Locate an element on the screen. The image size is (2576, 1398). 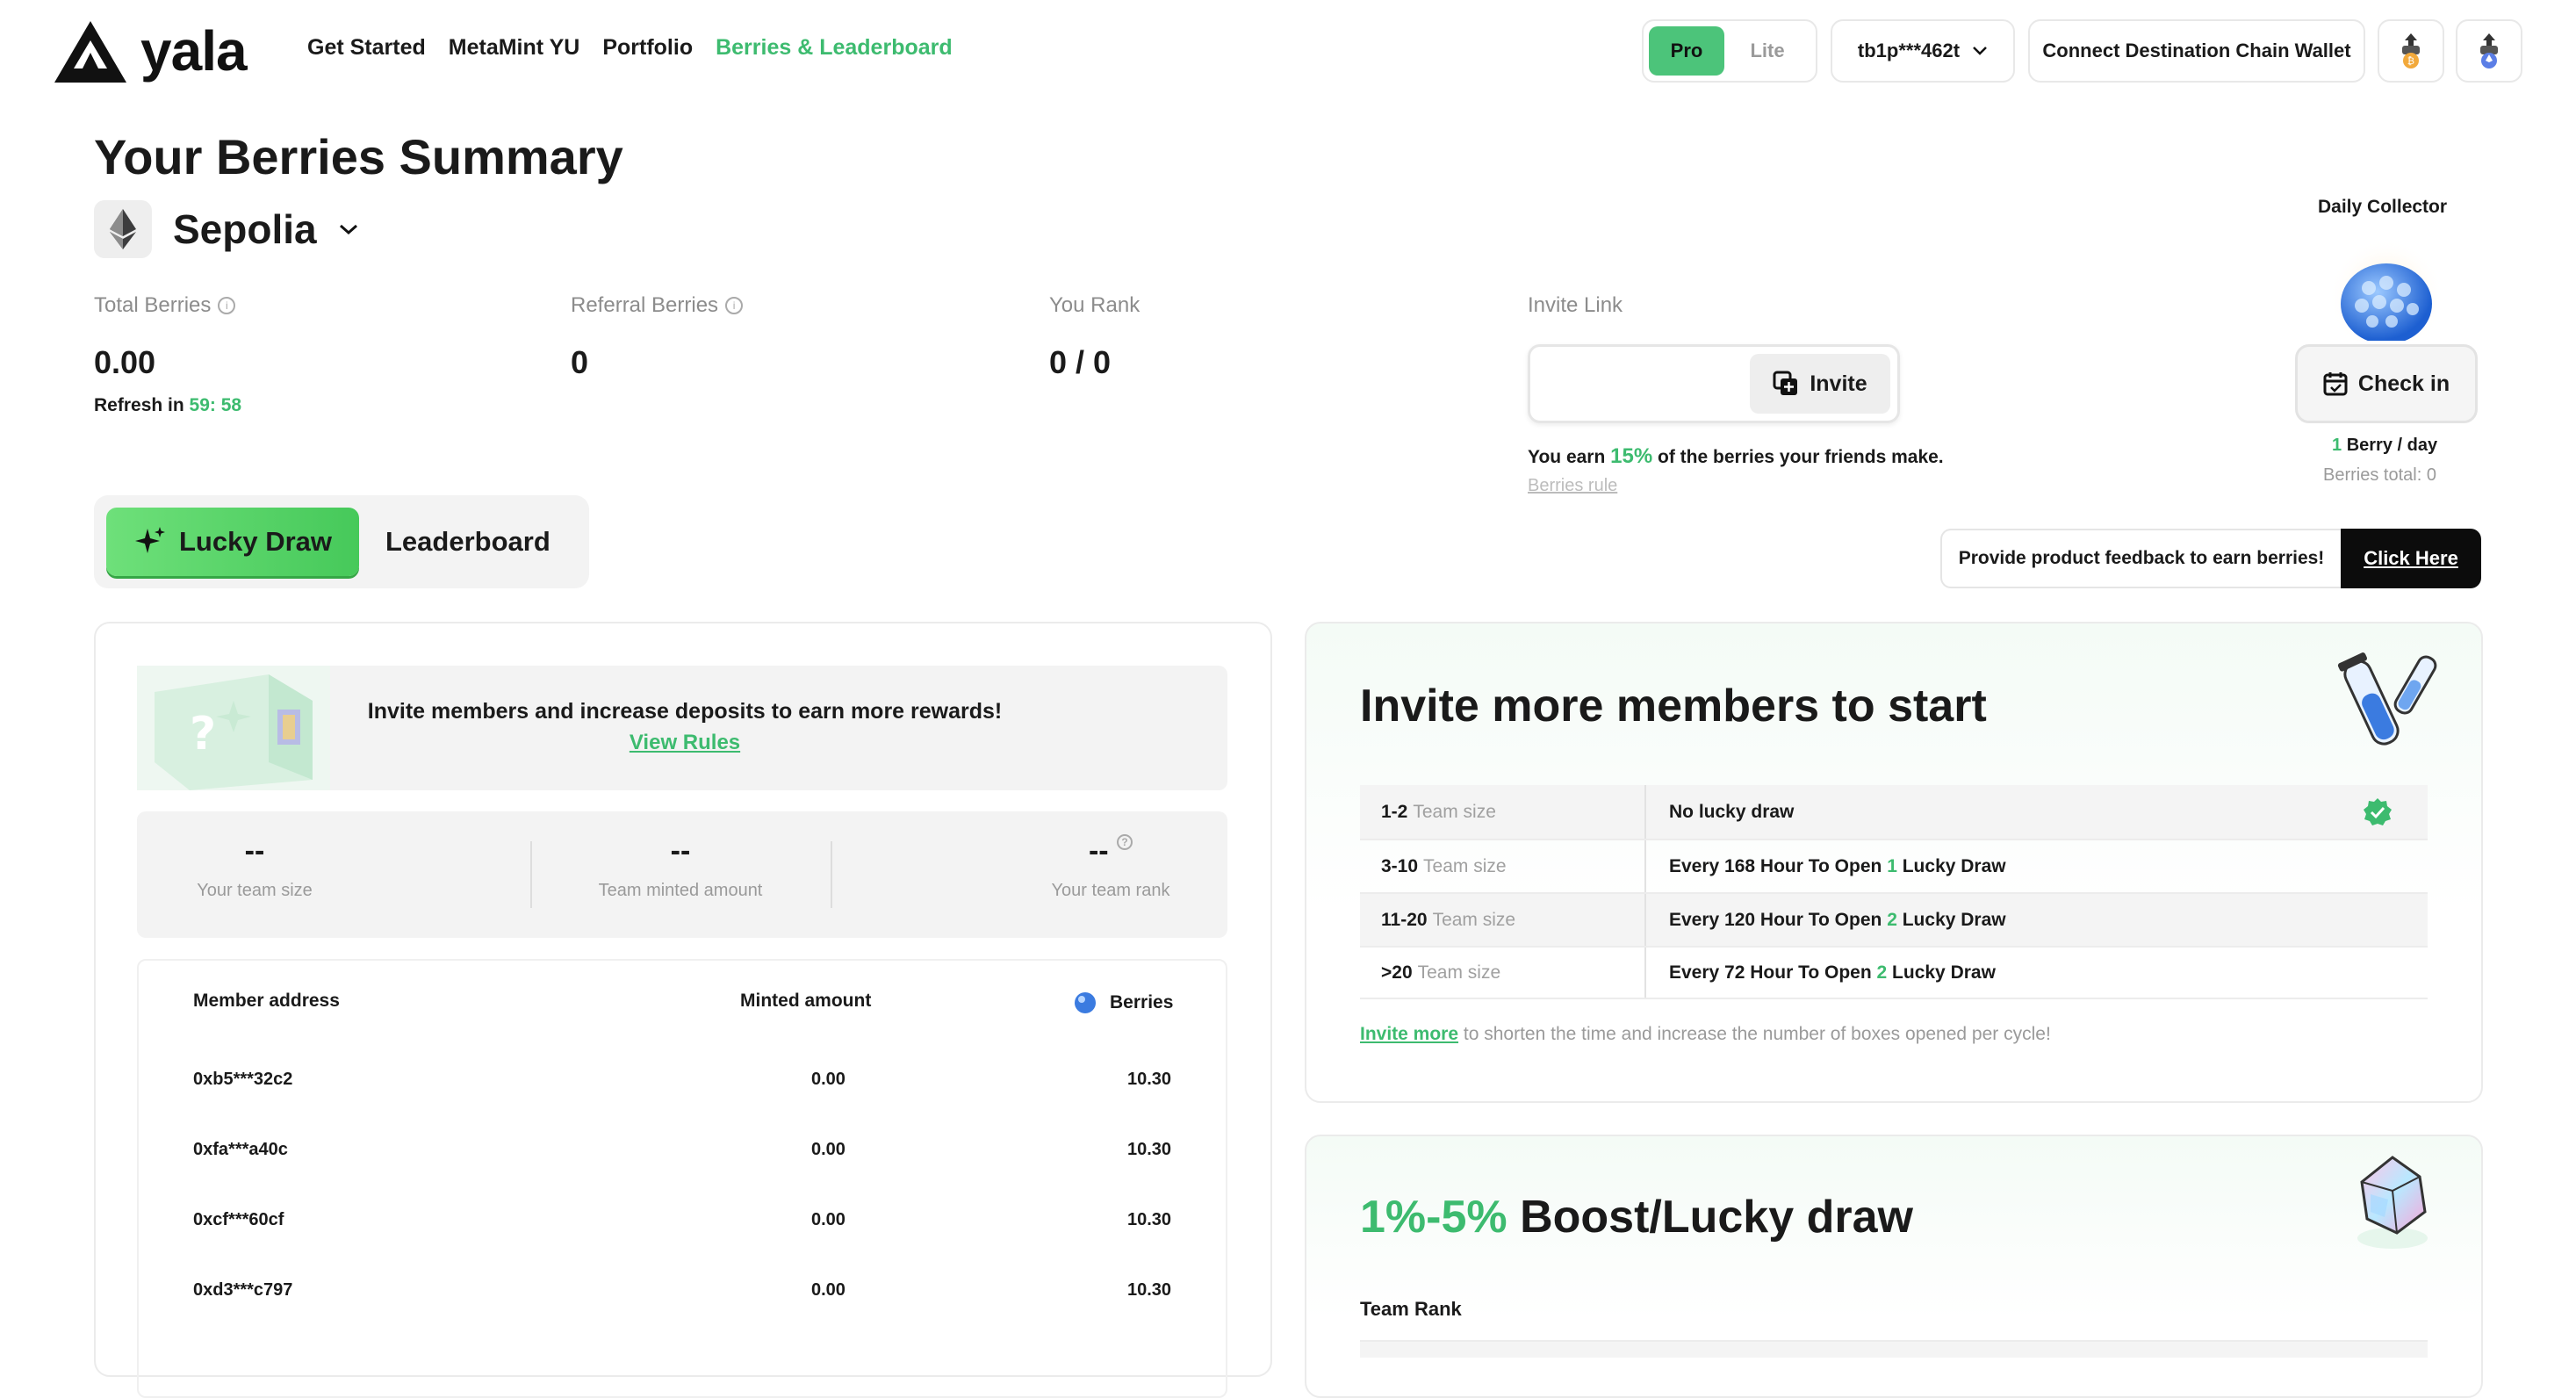
tier-reward-text: Every 72 Hour To Open is located at coordinates (1770, 973).